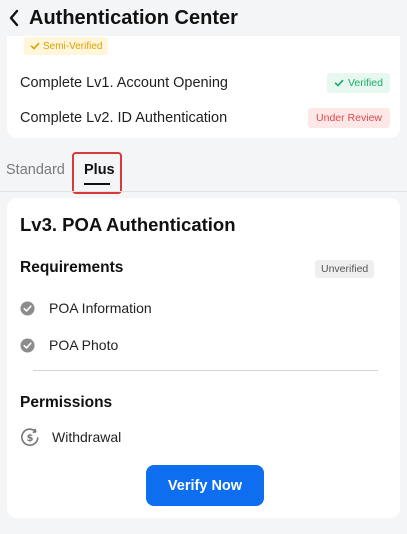 The width and height of the screenshot is (407, 534). Describe the element at coordinates (72, 267) in the screenshot. I see `requirements-title: Requirements` at that location.